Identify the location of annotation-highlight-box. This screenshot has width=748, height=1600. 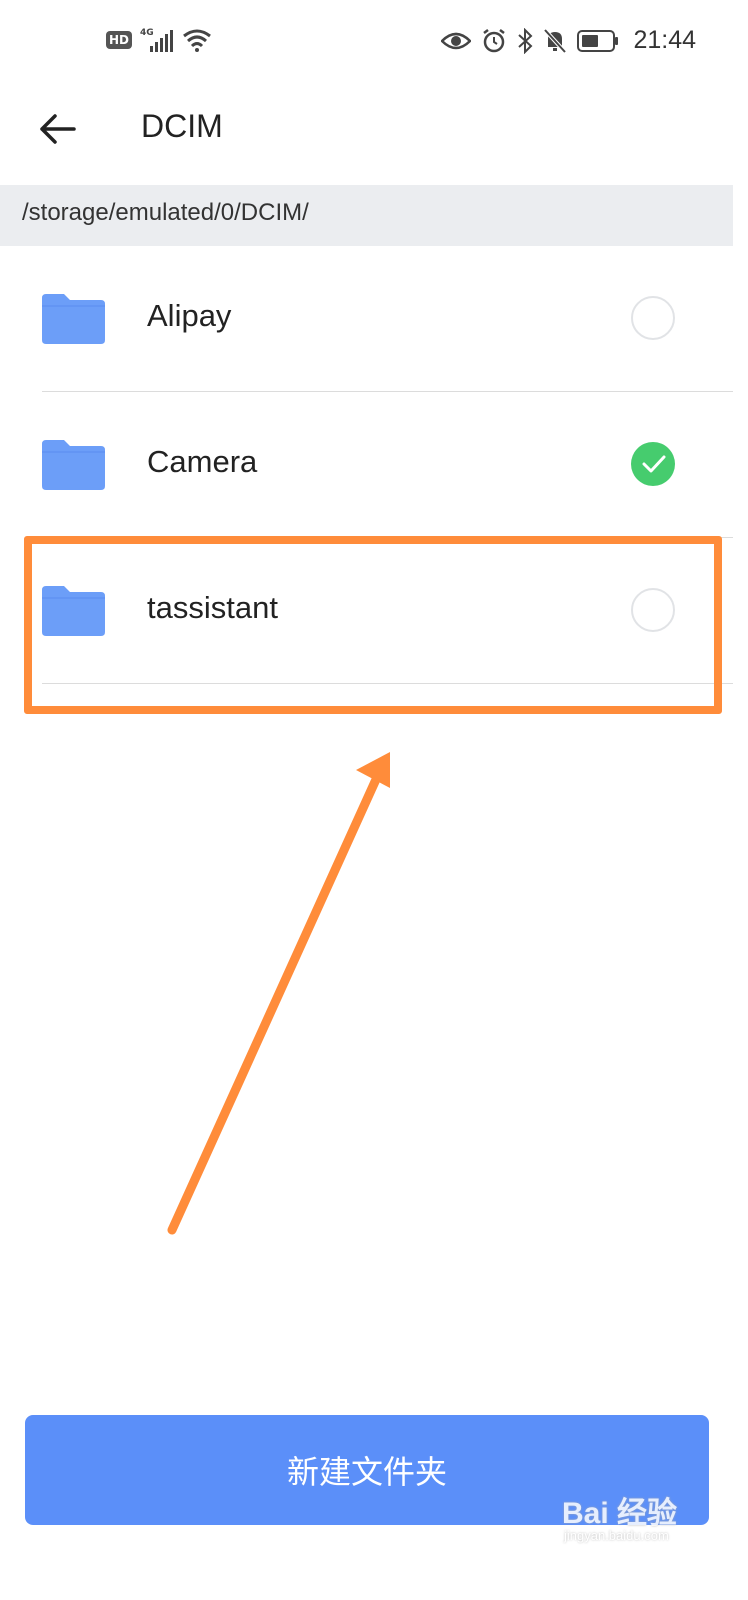
(373, 625).